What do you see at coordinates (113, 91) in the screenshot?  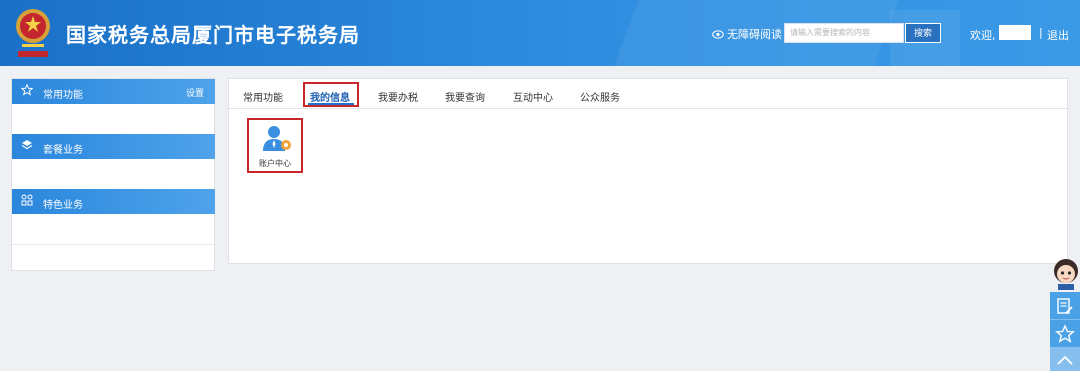 I see `sidebar-section-common: 常用功能 设置` at bounding box center [113, 91].